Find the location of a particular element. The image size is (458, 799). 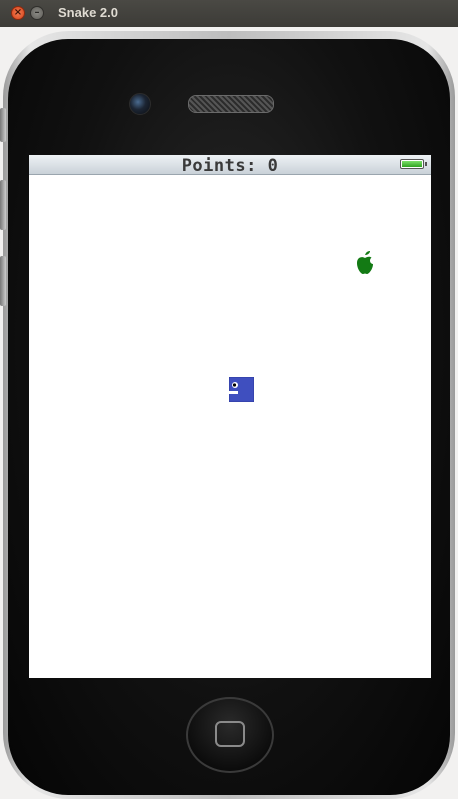

window-titlebar: × – Snake 2.0 is located at coordinates (229, 13).